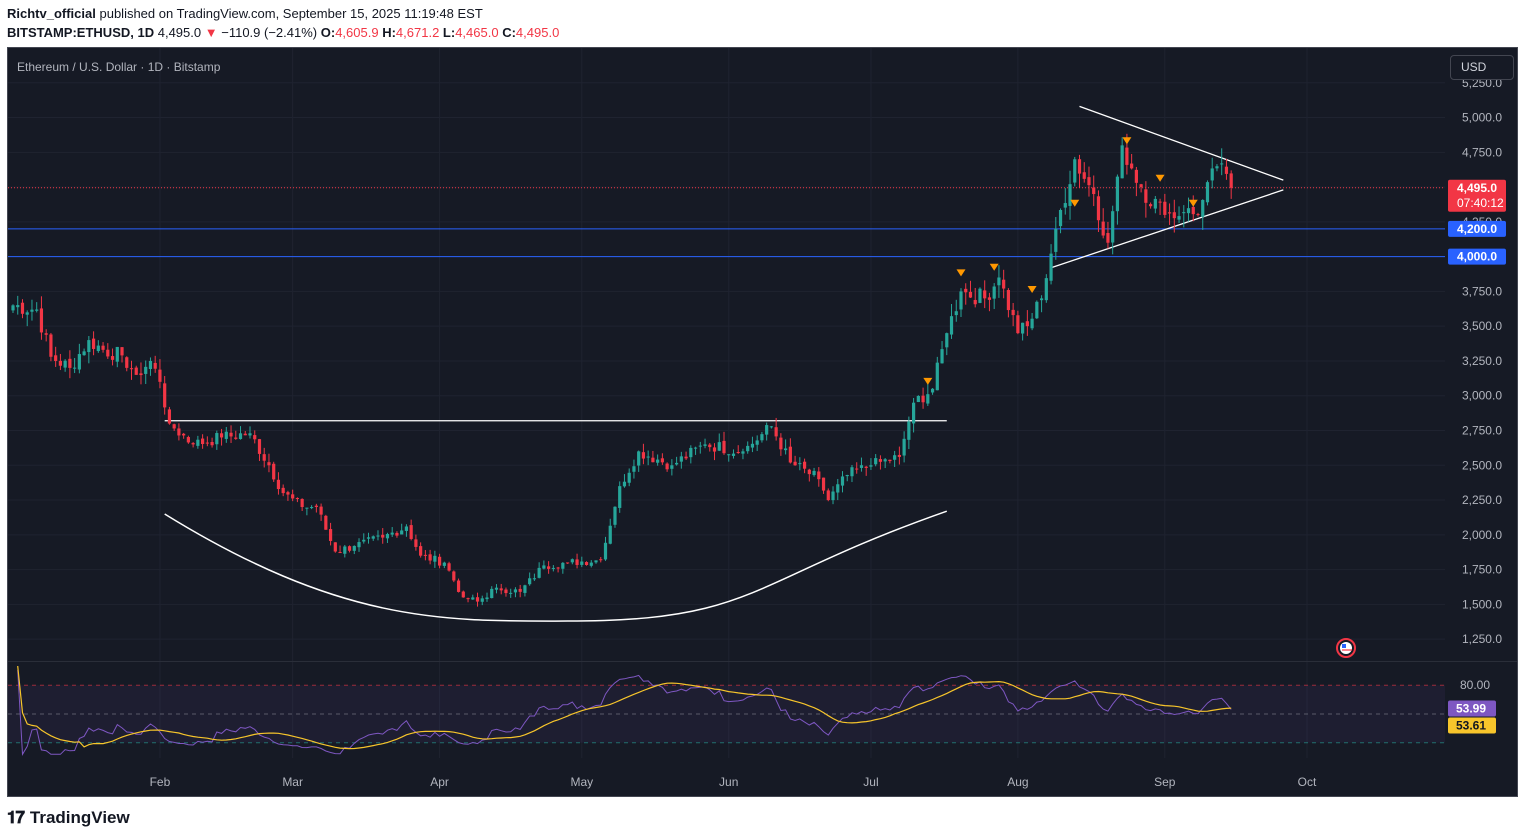 The height and width of the screenshot is (838, 1526). I want to click on x-tick-label: Apr, so click(439, 782).